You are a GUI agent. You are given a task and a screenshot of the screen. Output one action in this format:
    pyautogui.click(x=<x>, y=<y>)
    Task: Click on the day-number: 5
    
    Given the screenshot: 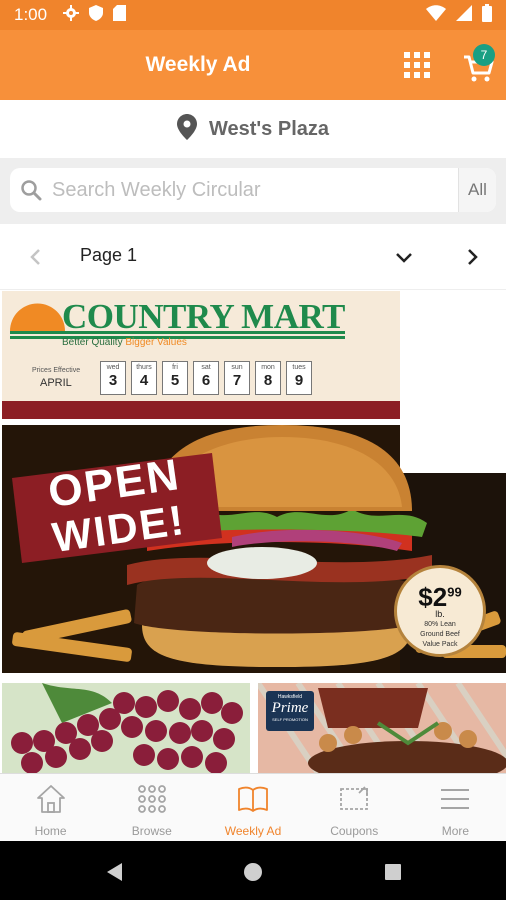 What is the action you would take?
    pyautogui.click(x=175, y=380)
    